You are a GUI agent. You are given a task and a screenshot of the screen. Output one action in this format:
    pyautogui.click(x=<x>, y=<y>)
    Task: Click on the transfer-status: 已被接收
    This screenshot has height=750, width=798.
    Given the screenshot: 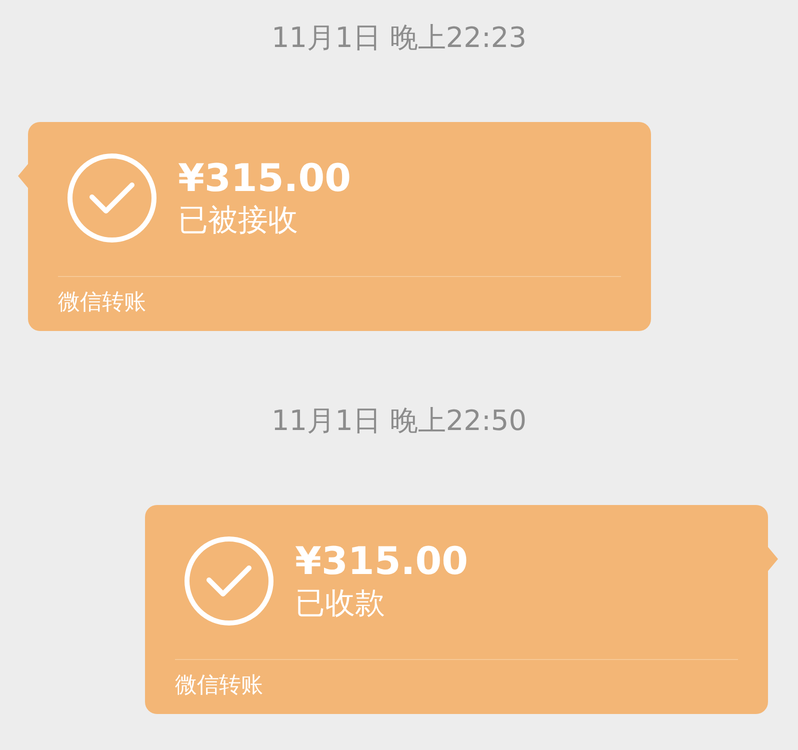 What is the action you would take?
    pyautogui.click(x=238, y=221)
    